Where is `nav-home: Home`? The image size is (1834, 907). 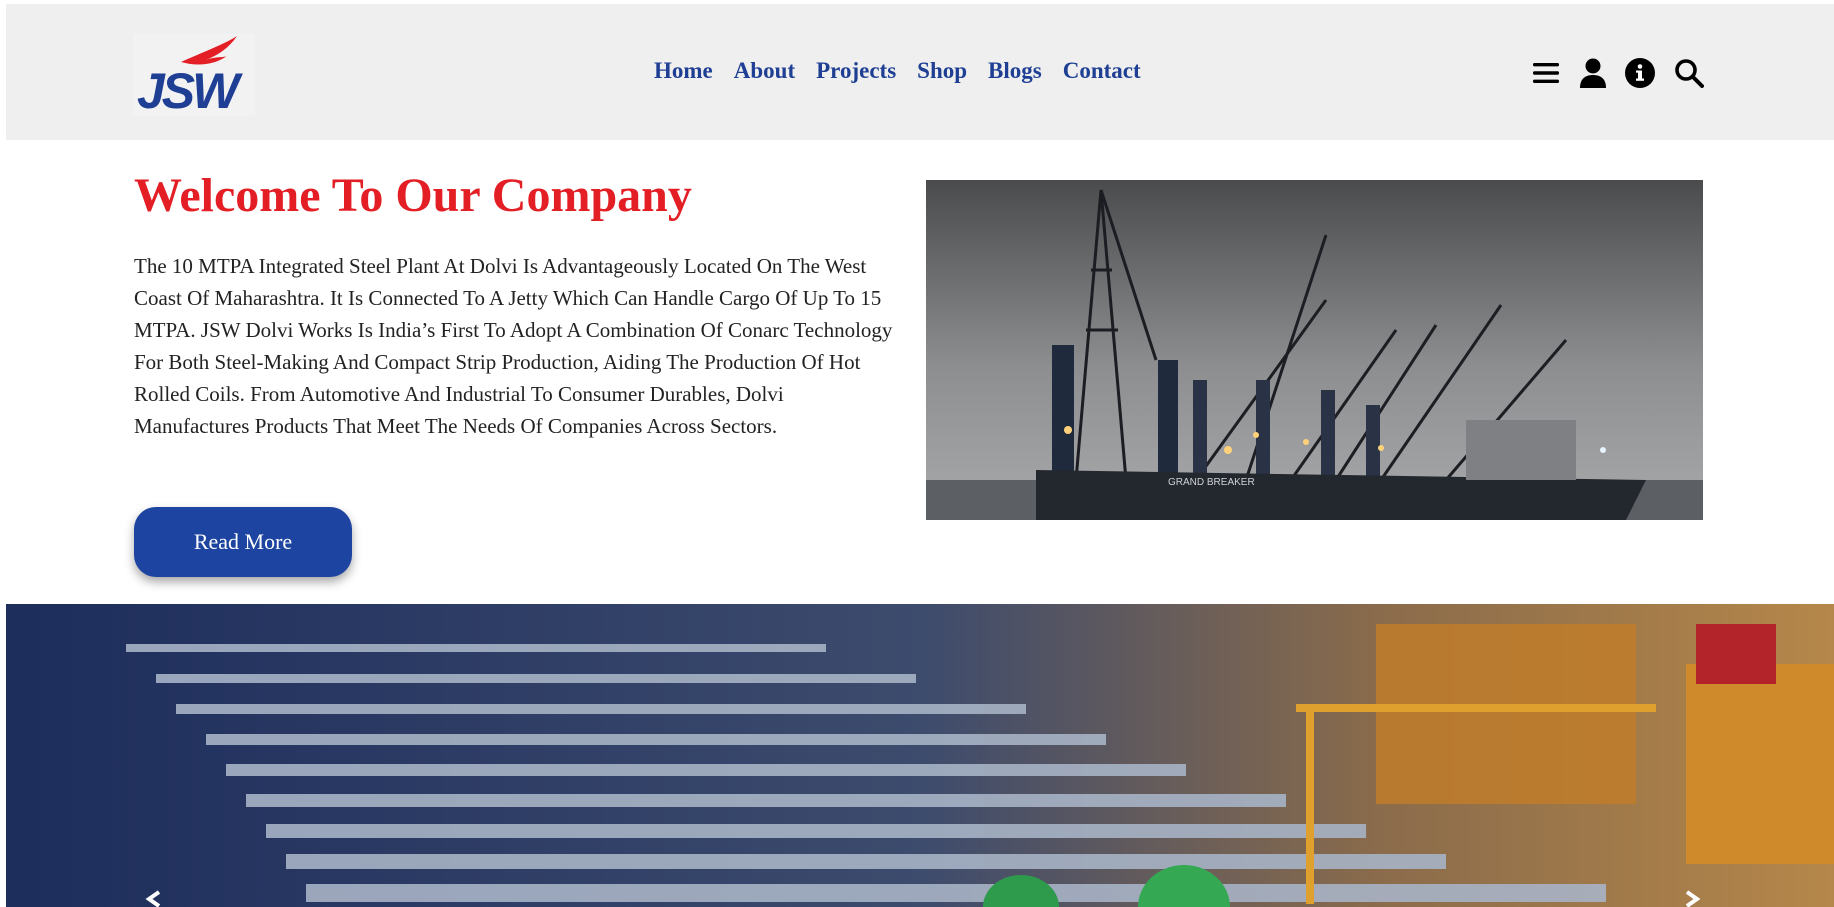
nav-home: Home is located at coordinates (683, 71).